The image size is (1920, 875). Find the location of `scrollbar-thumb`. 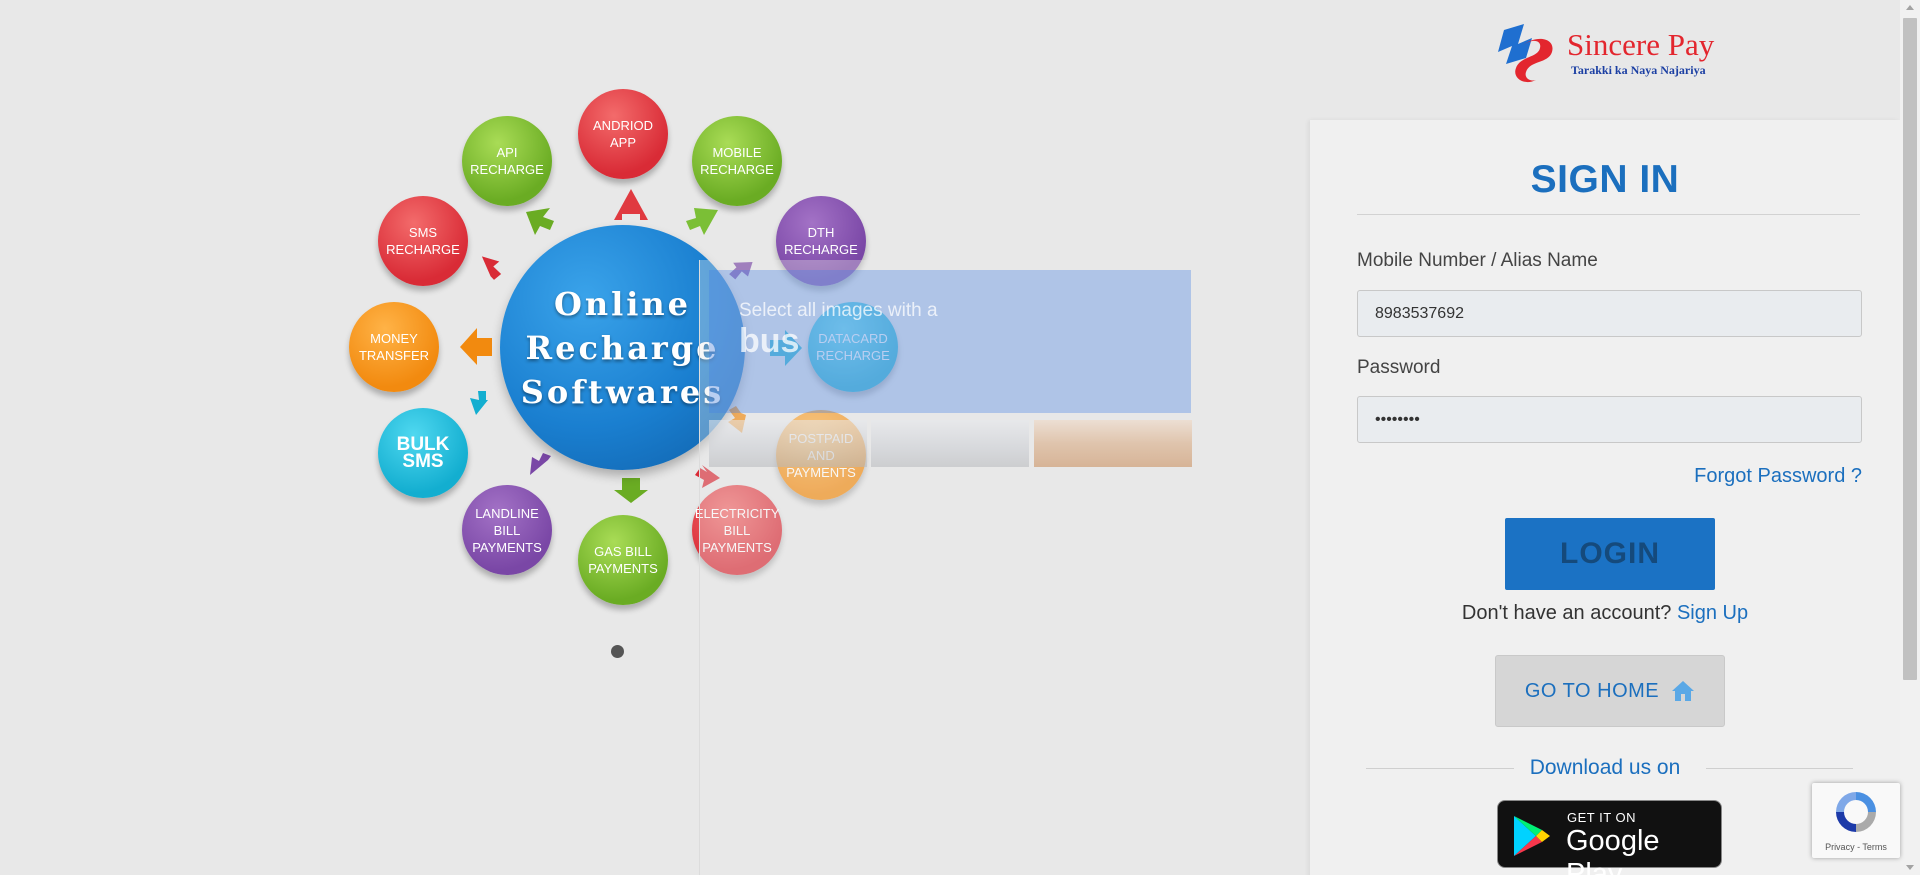

scrollbar-thumb is located at coordinates (1910, 349).